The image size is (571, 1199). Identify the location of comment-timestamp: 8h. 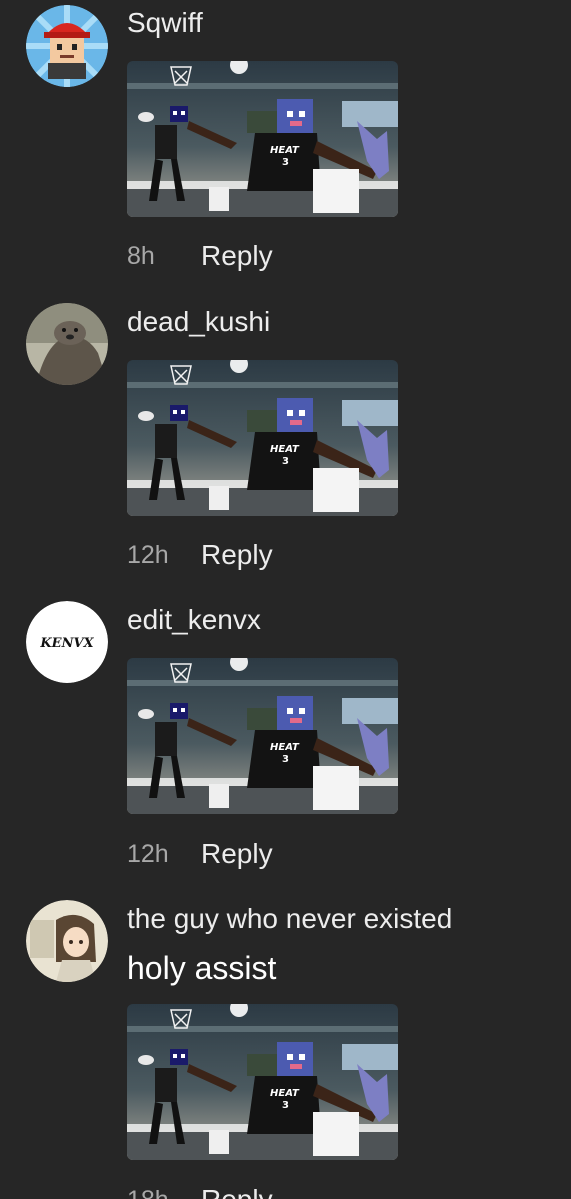
(141, 255).